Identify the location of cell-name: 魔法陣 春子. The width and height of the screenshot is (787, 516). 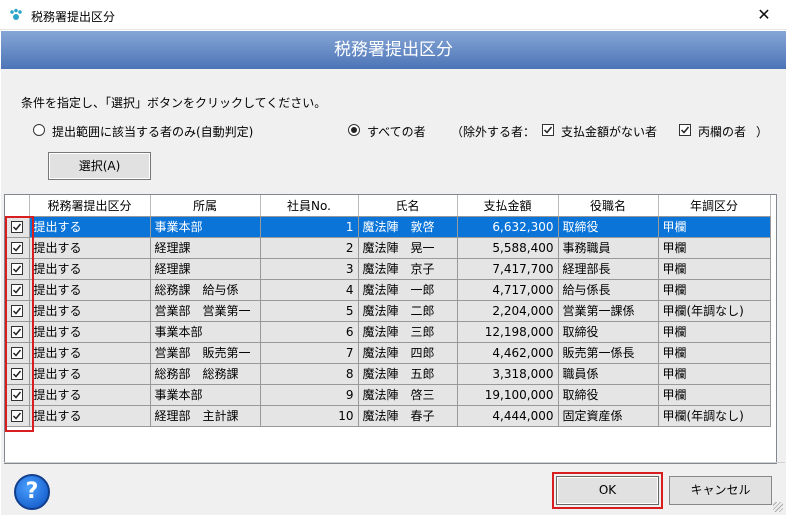
(408, 416).